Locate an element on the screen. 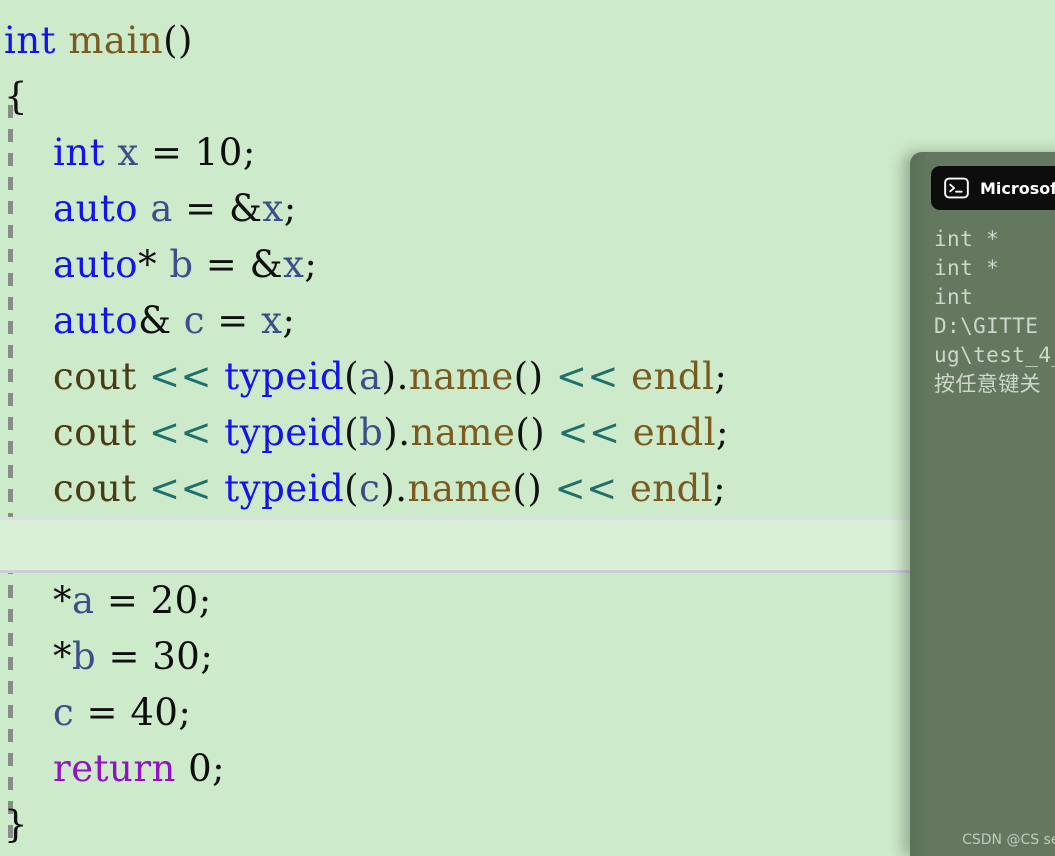 This screenshot has width=1055, height=856. code-line-text: } is located at coordinates (14, 824).